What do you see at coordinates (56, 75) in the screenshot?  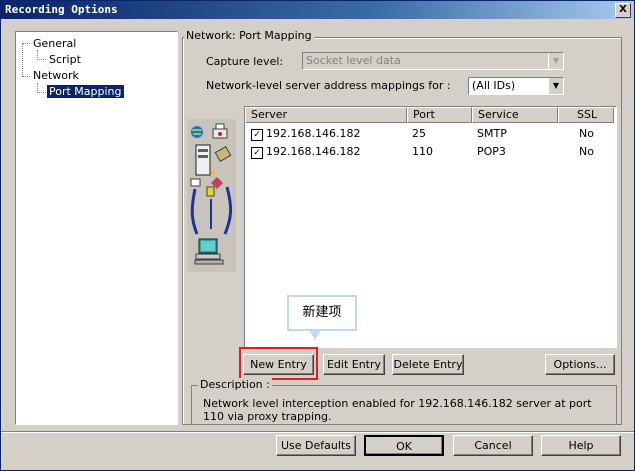 I see `tree-item-network: Network` at bounding box center [56, 75].